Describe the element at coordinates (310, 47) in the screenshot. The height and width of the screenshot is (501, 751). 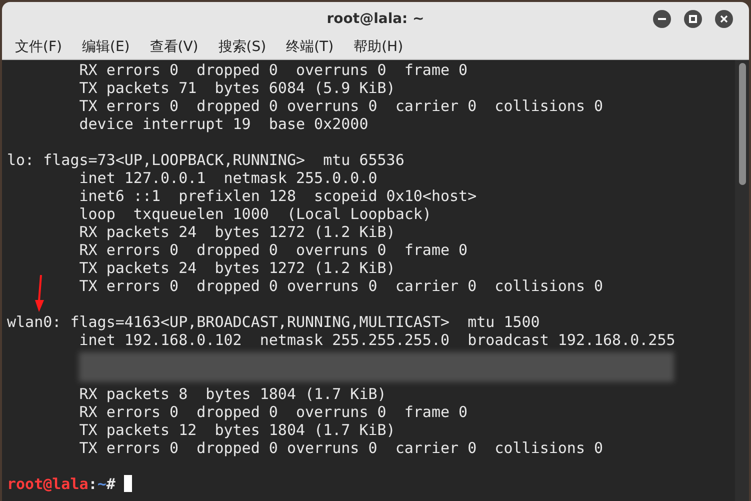
I see `menu-item: 终端(T)` at that location.